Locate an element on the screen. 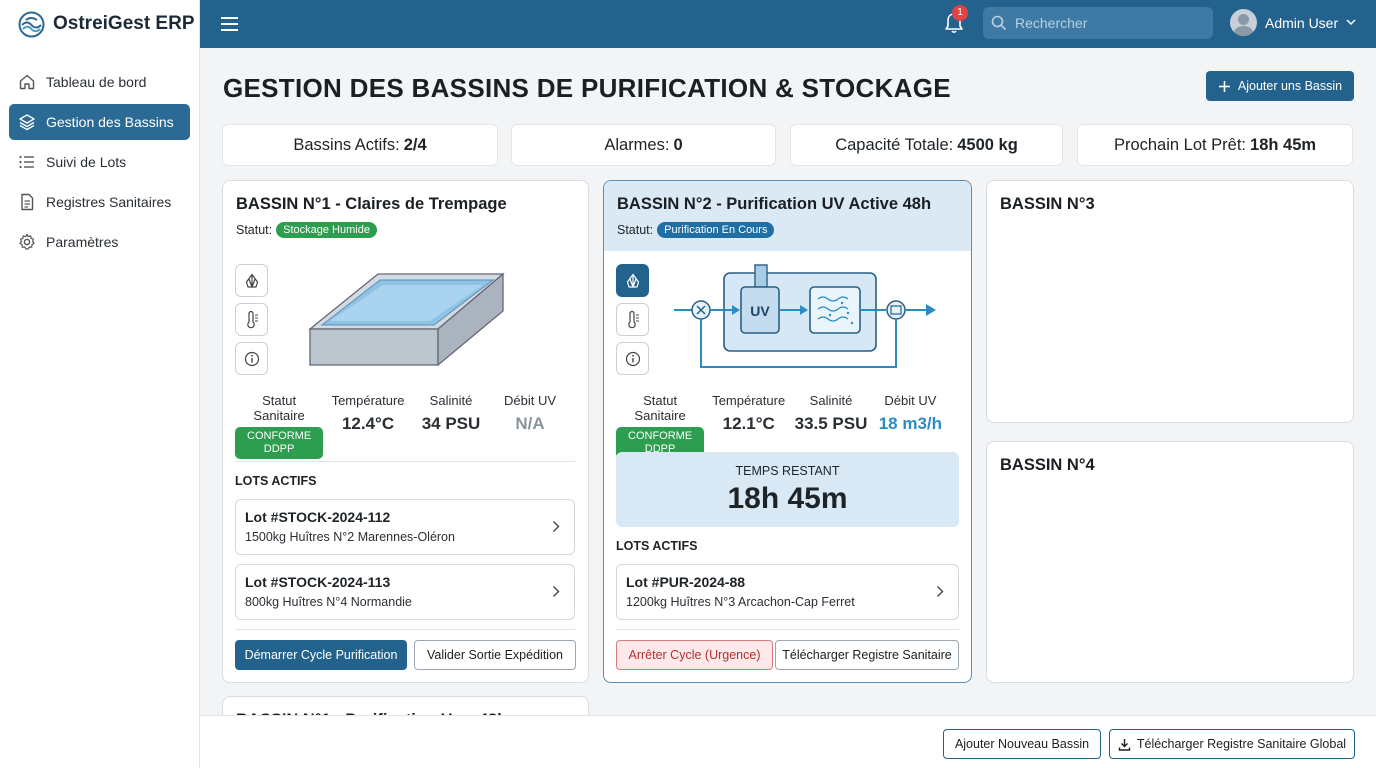  add-new-bassin-button: Ajouter Nouveau Bassin is located at coordinates (1022, 744).